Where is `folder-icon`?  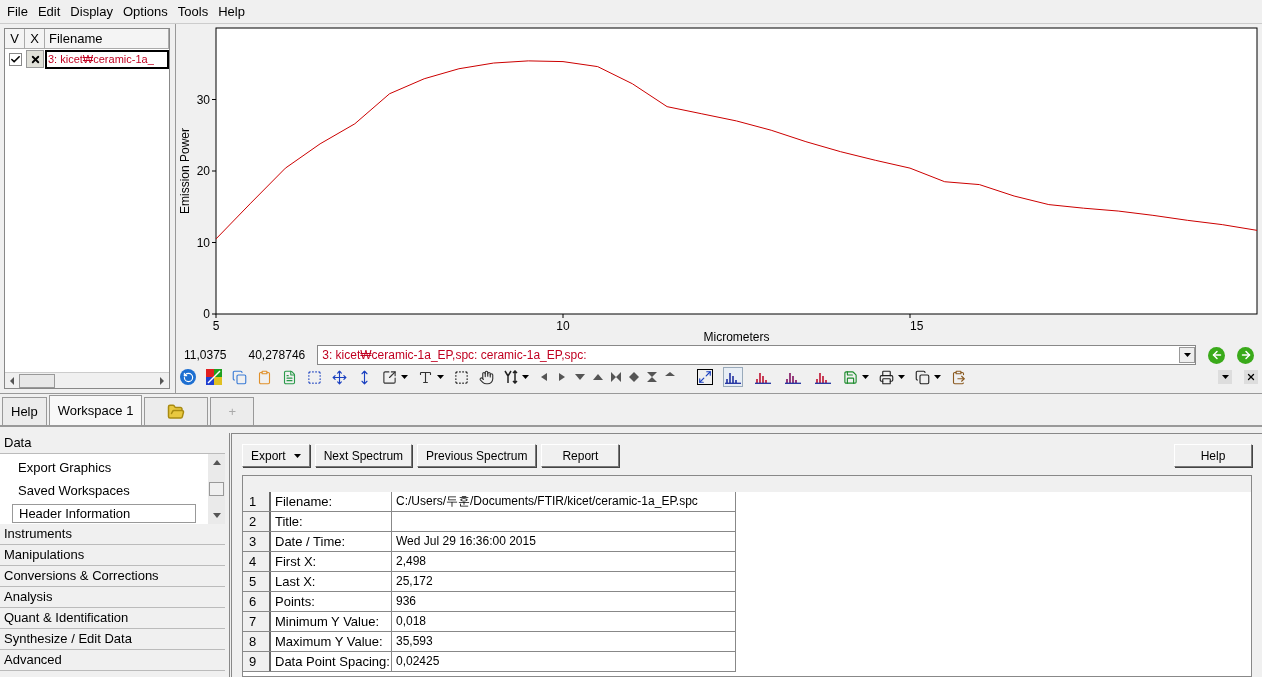 folder-icon is located at coordinates (176, 411).